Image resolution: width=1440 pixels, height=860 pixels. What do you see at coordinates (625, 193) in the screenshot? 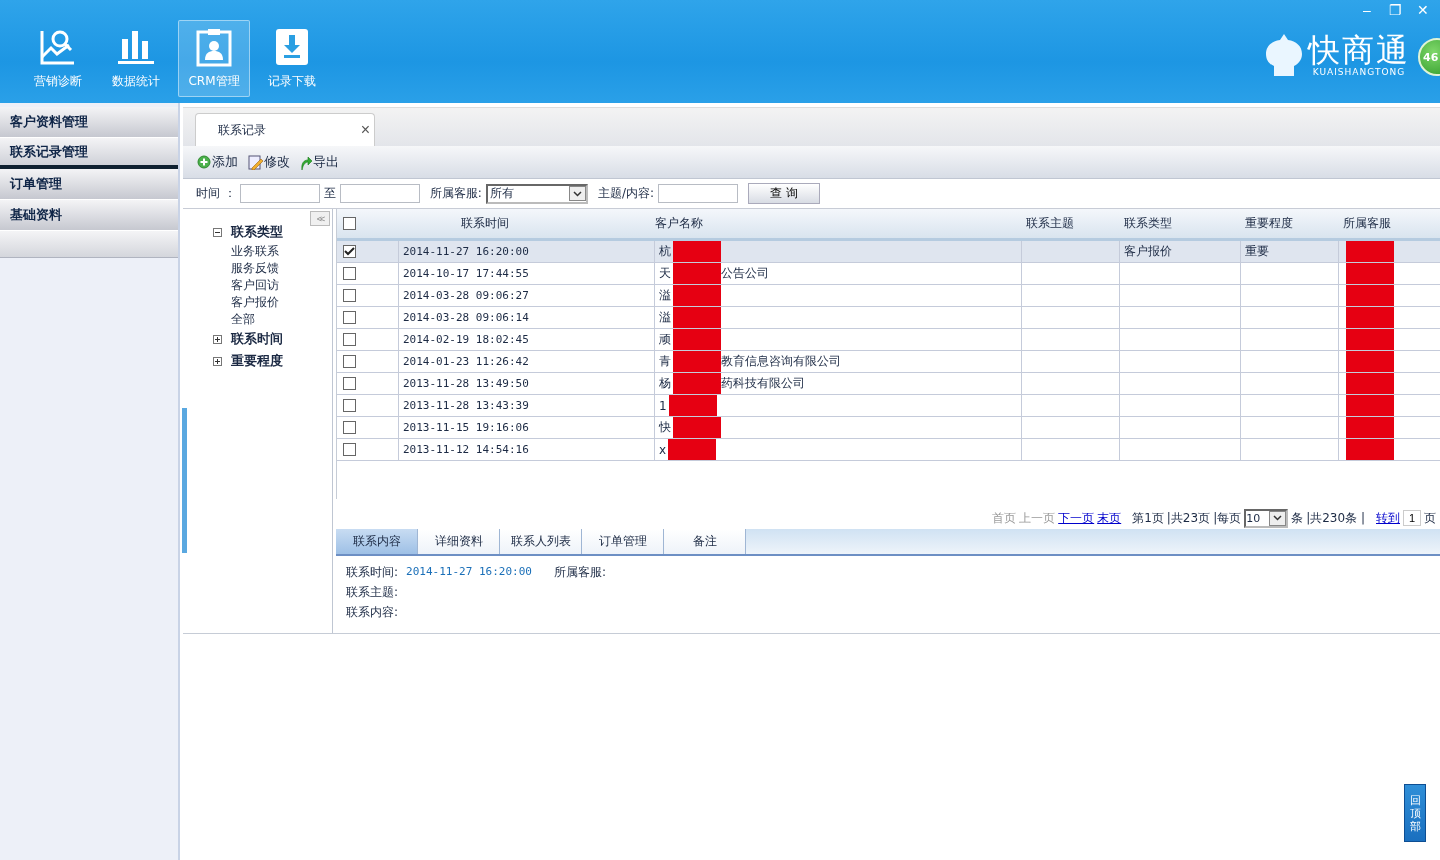
I see `filter-label: 主题/内容:` at bounding box center [625, 193].